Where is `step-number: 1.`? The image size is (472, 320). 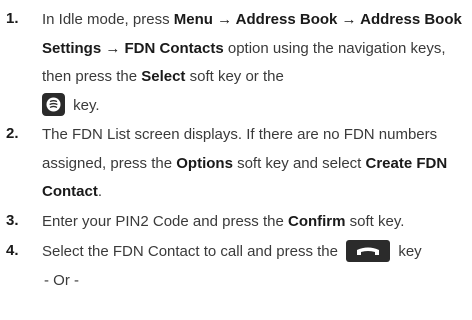
step-number: 1. is located at coordinates (12, 18).